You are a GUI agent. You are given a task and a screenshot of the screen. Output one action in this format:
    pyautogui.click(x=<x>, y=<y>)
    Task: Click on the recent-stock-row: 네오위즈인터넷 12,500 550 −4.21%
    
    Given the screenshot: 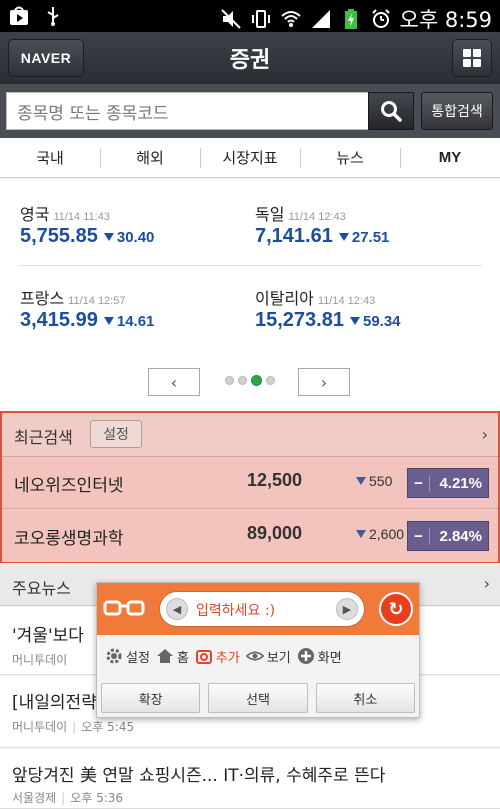 What is the action you would take?
    pyautogui.click(x=250, y=483)
    